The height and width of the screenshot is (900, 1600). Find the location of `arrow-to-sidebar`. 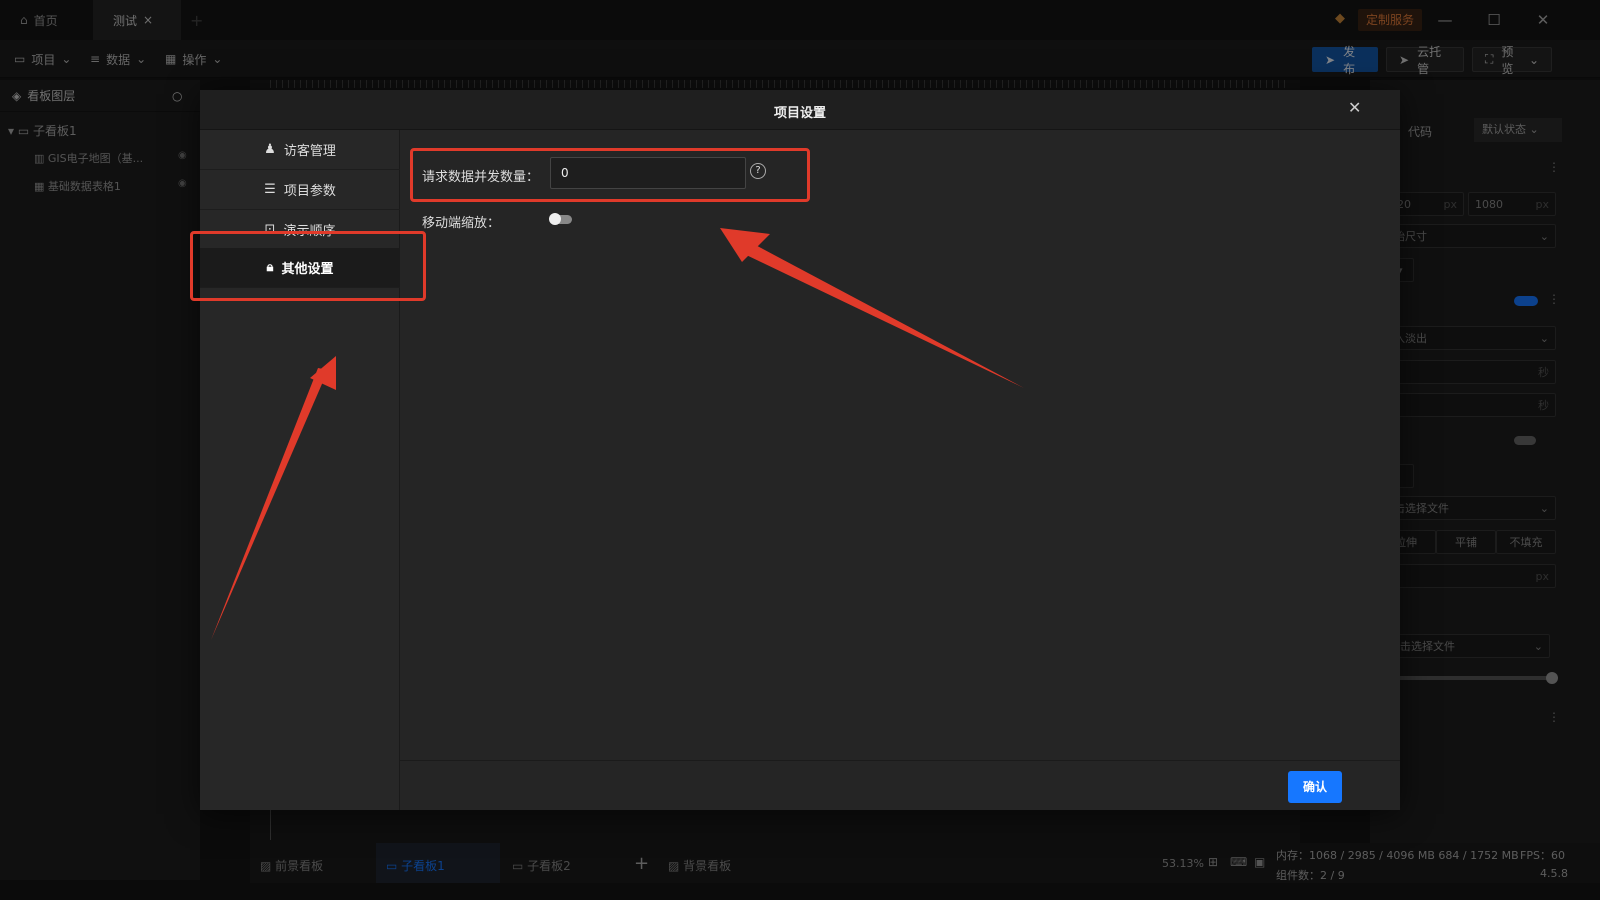

arrow-to-sidebar is located at coordinates (273, 498).